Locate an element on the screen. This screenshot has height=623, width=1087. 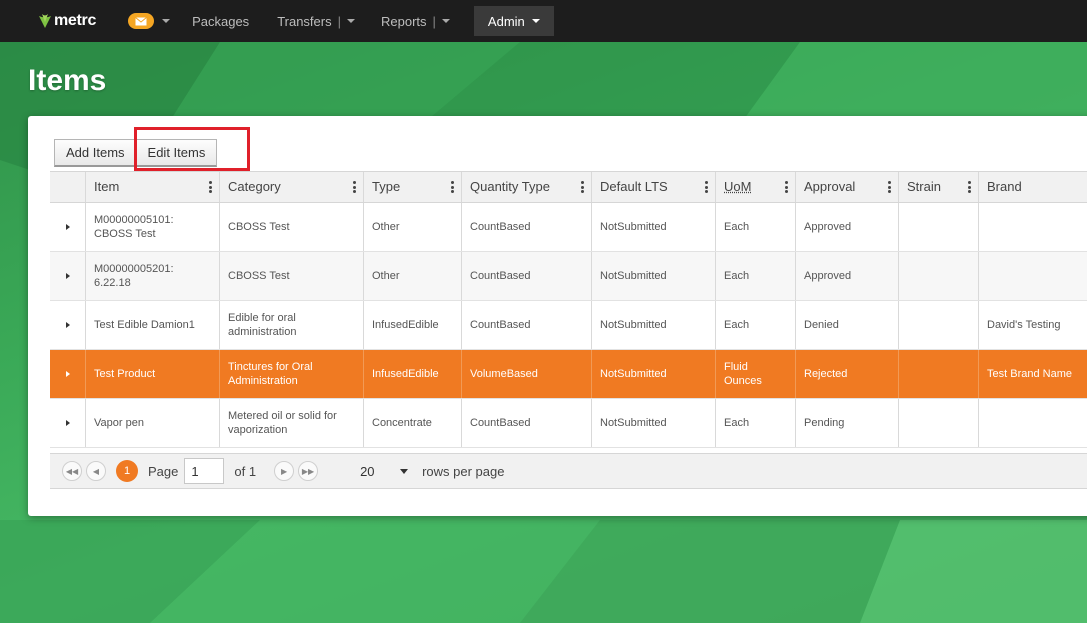
column-header-uom: UoM is located at coordinates (756, 187).